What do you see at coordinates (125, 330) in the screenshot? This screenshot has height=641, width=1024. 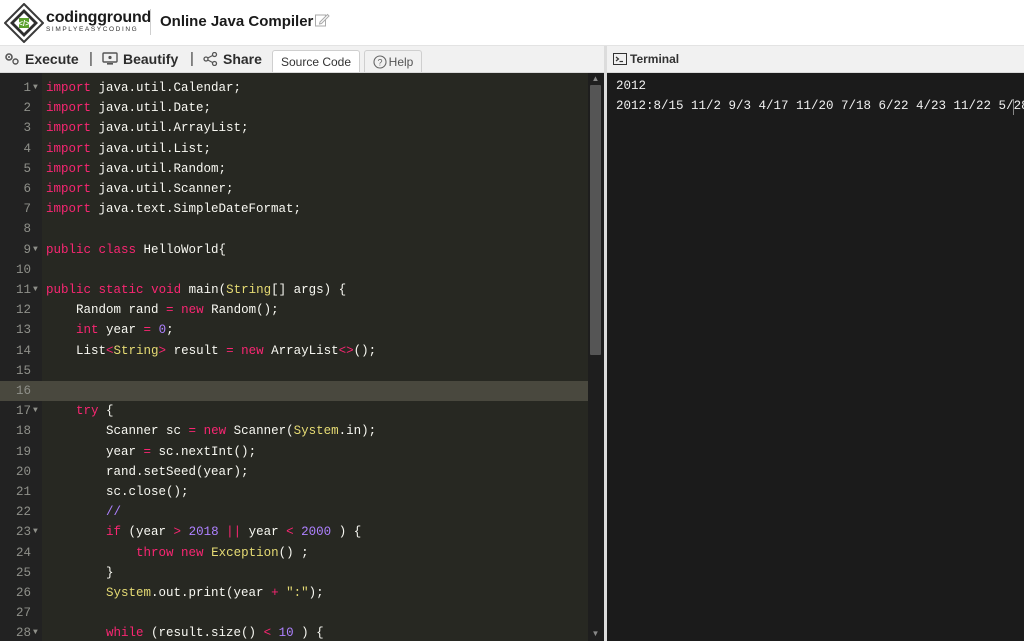 I see `code-text: int year = 0;` at bounding box center [125, 330].